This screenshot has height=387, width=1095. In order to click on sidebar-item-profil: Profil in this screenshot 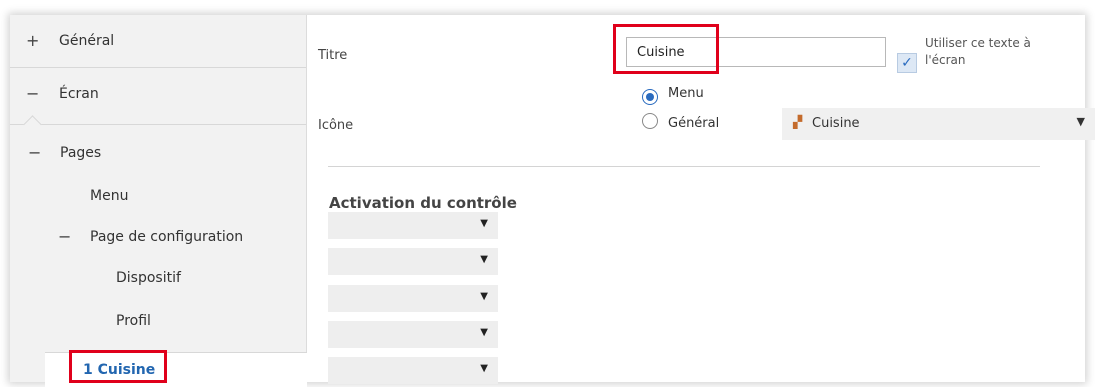, I will do `click(158, 321)`.